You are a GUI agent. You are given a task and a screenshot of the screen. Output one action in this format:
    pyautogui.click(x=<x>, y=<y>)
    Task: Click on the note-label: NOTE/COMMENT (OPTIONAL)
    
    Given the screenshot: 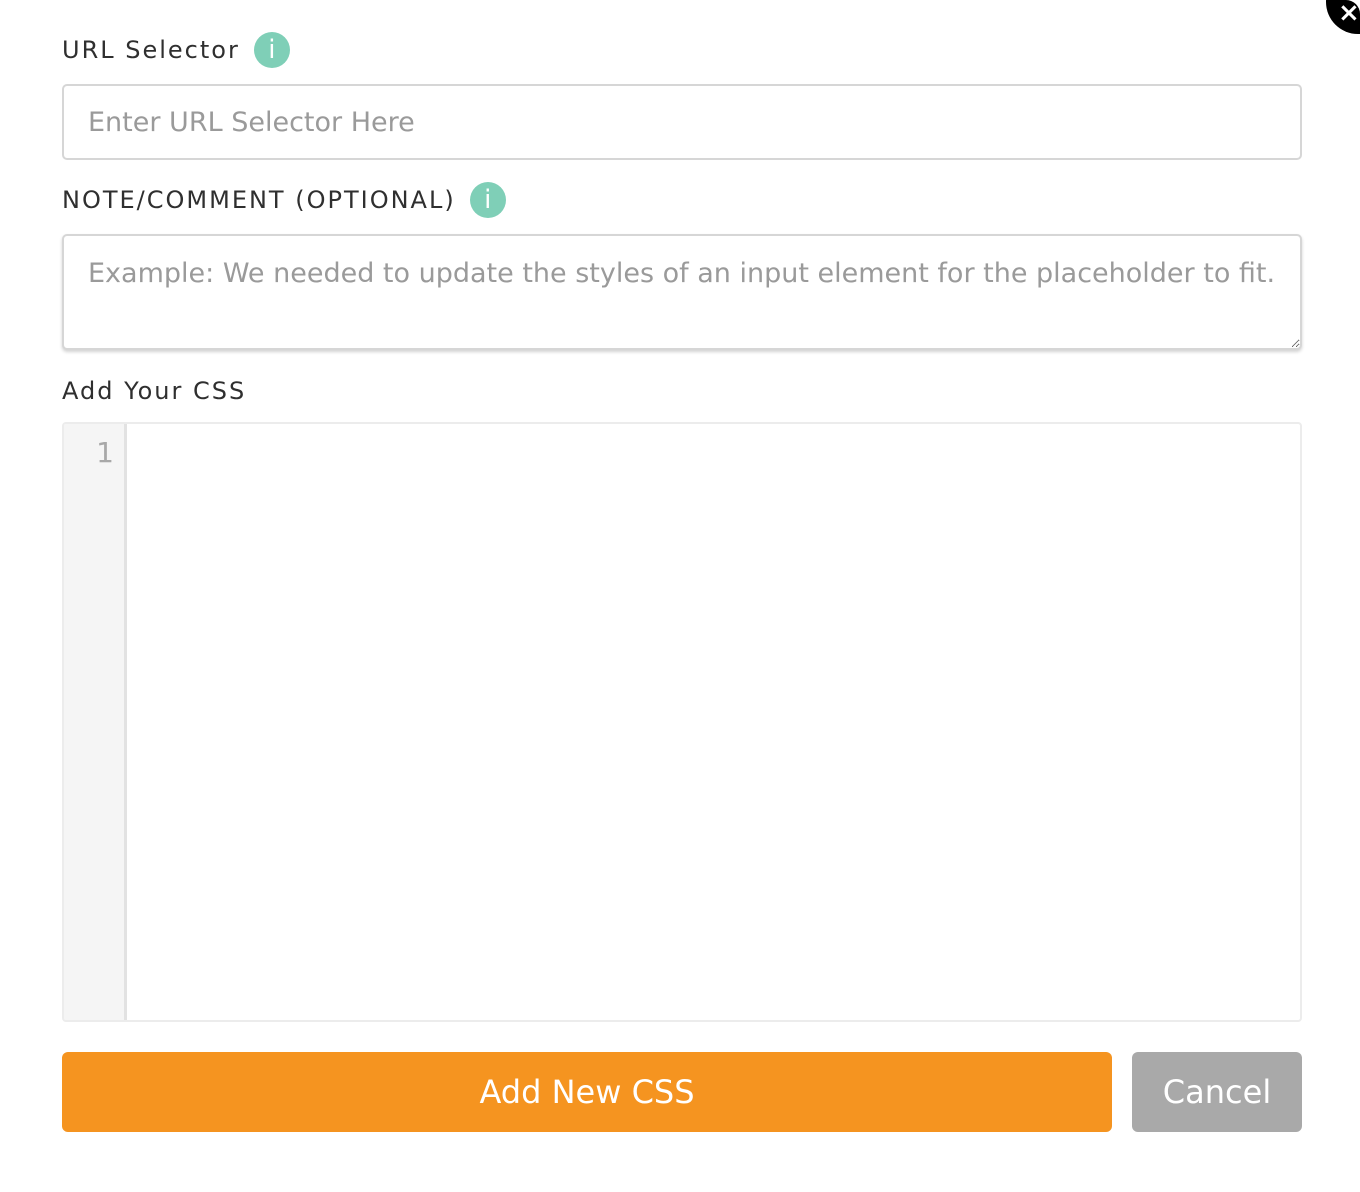 What is the action you would take?
    pyautogui.click(x=259, y=200)
    